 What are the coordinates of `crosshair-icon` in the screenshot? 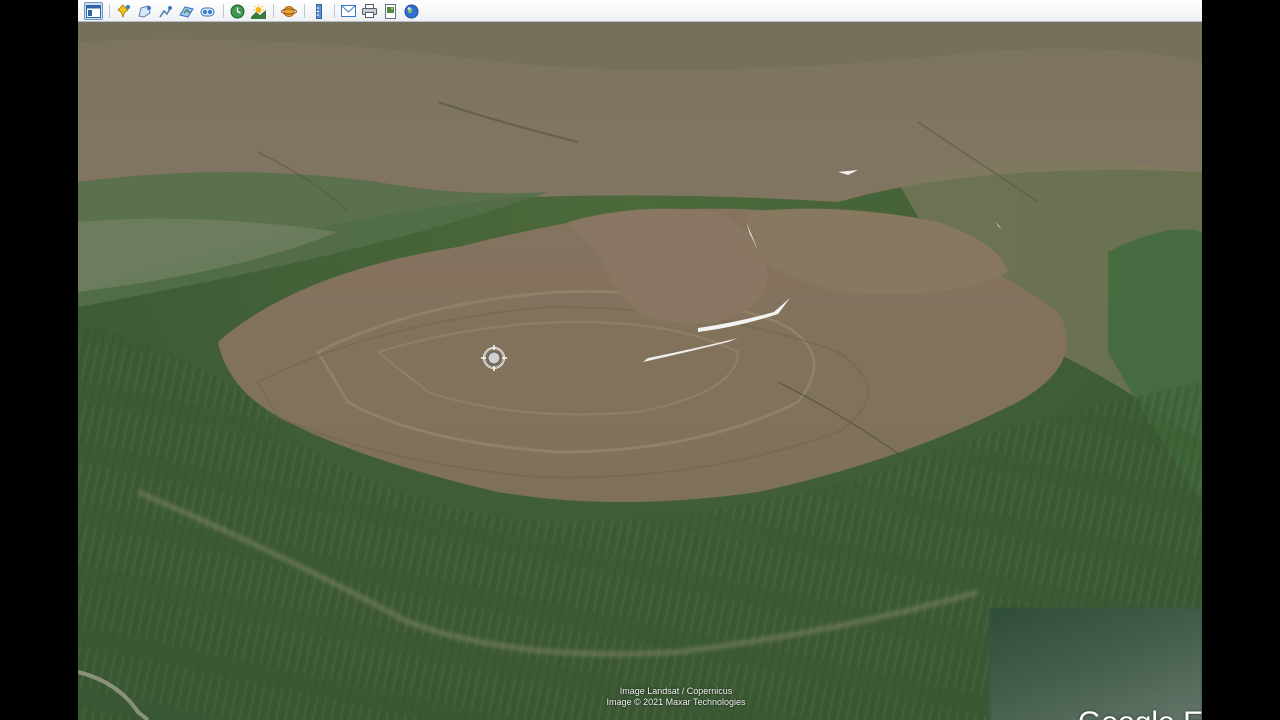 It's located at (494, 358).